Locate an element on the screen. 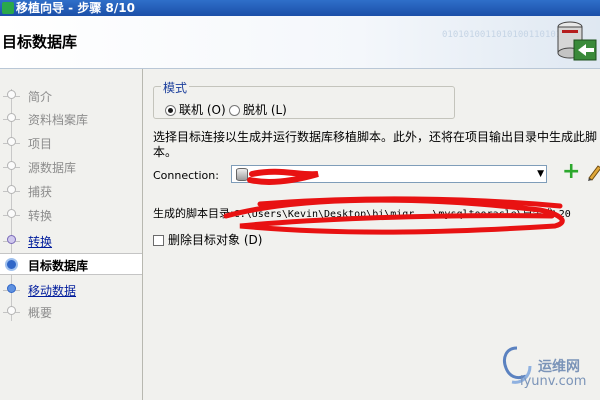 This screenshot has height=400, width=600. offline-radio: 脱机 (L) is located at coordinates (258, 109).